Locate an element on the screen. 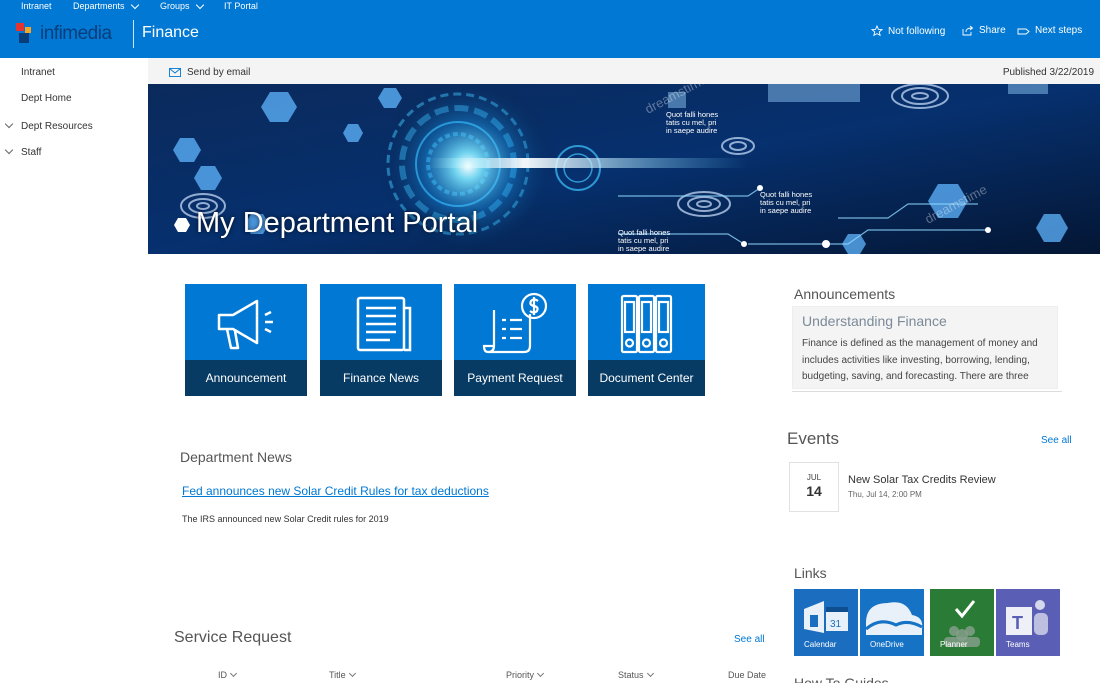 This screenshot has width=1100, height=683. suite-nav-label: IT Portal is located at coordinates (241, 6).